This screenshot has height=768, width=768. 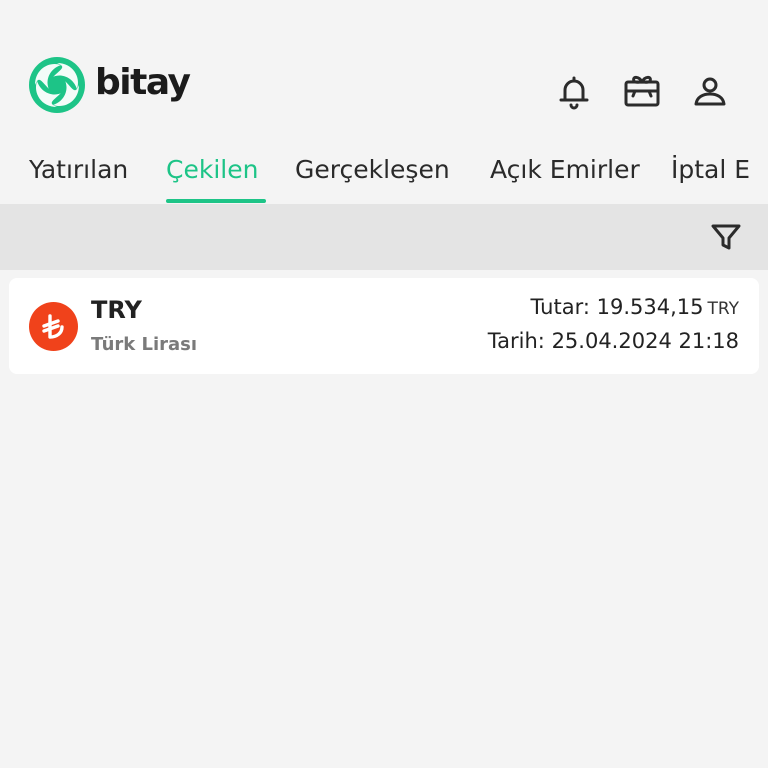 What do you see at coordinates (574, 92) in the screenshot?
I see `bell-icon` at bounding box center [574, 92].